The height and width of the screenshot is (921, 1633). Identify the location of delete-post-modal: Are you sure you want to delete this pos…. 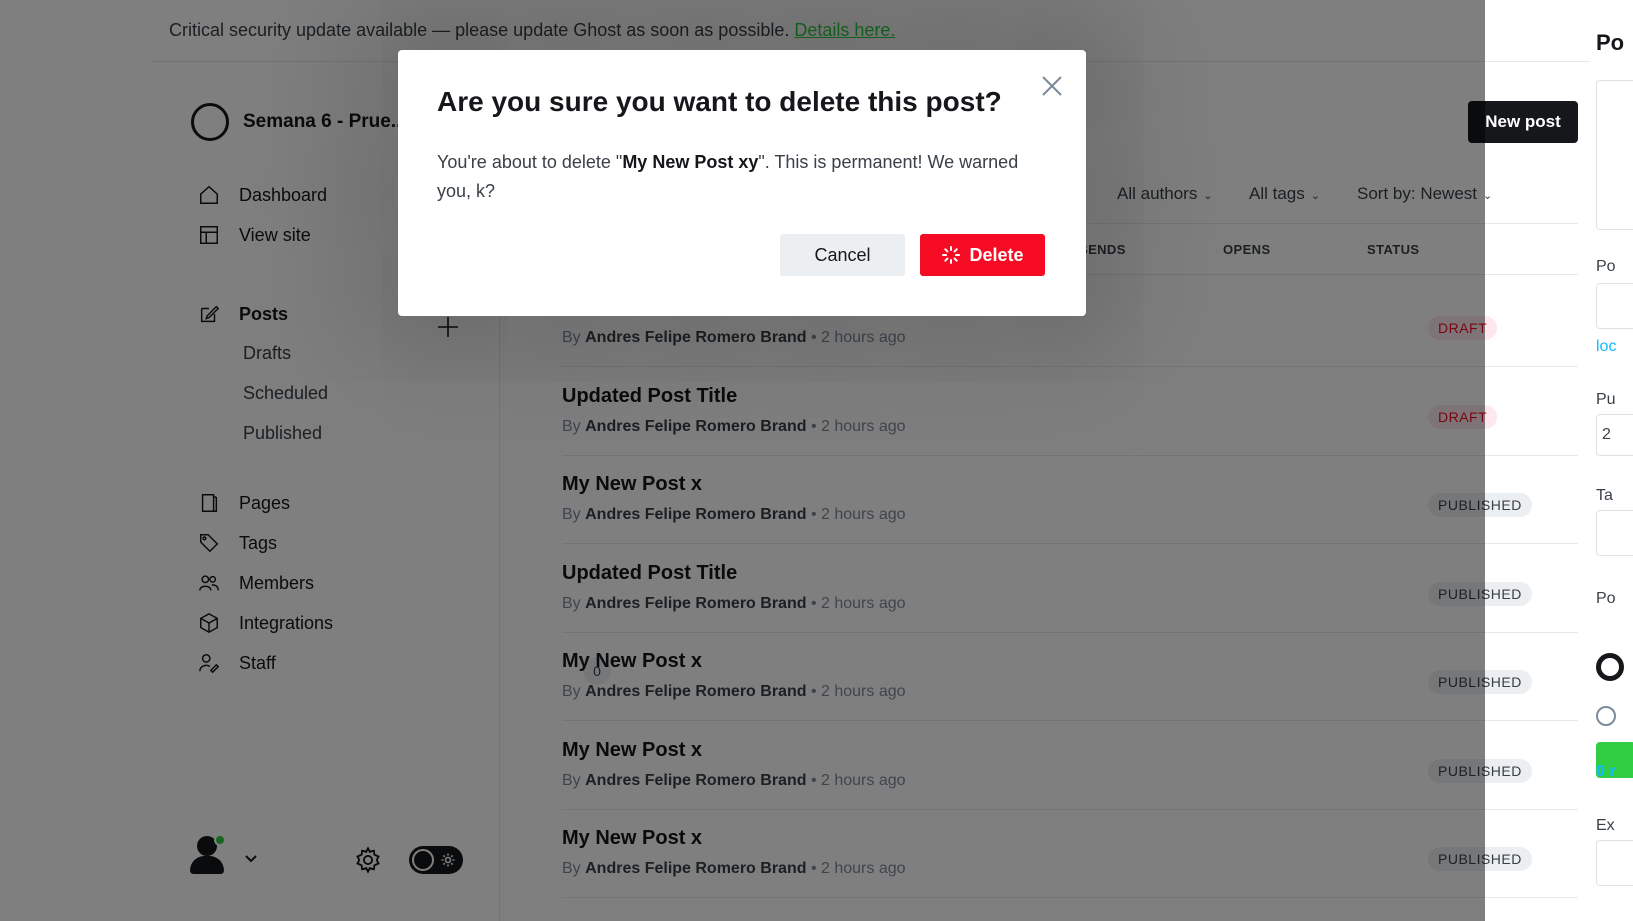
(742, 183).